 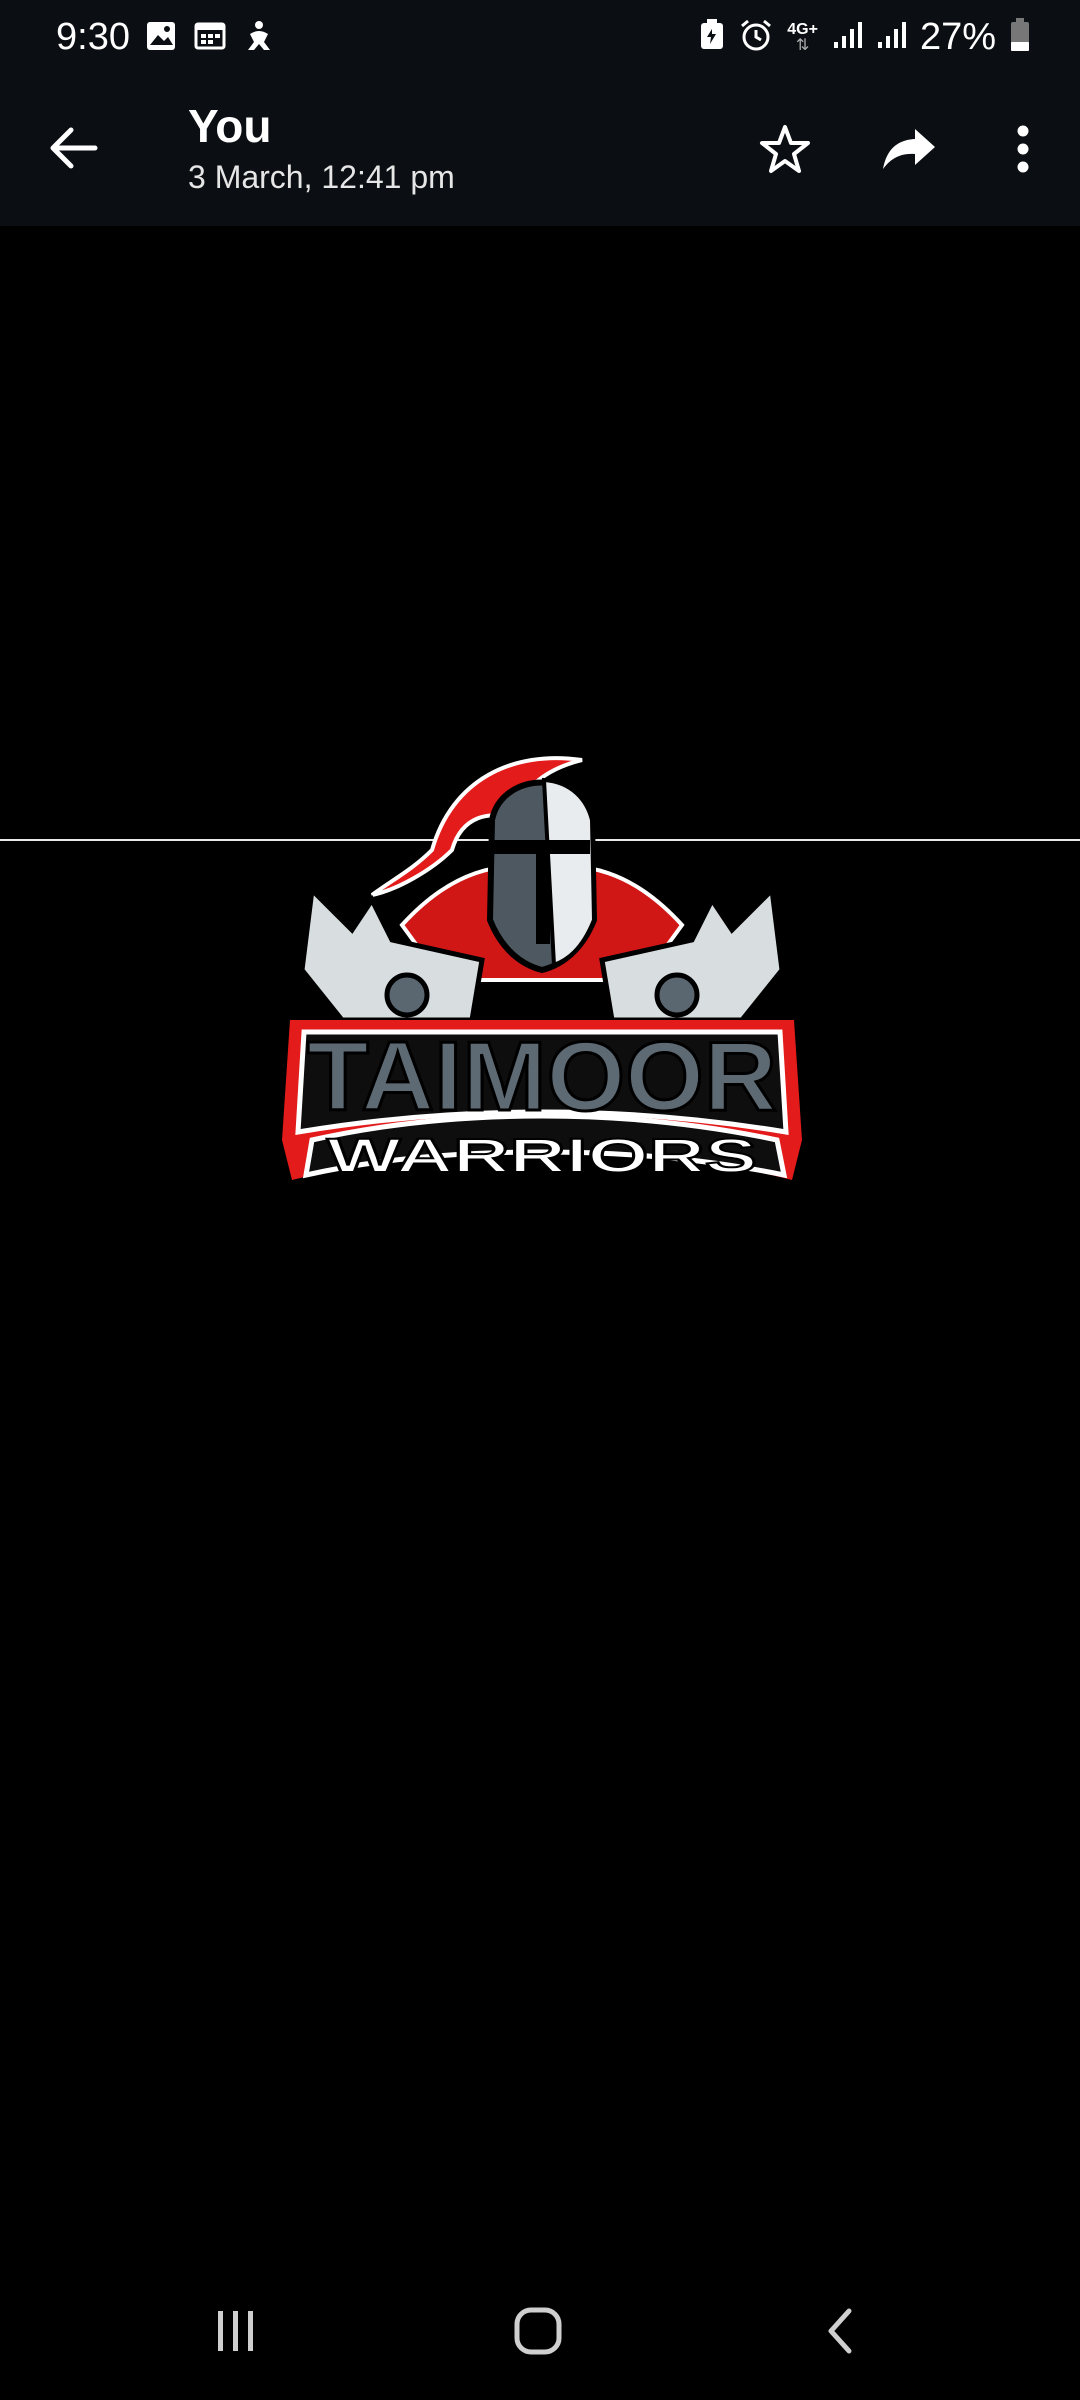 I want to click on battery-icon, so click(x=1020, y=37).